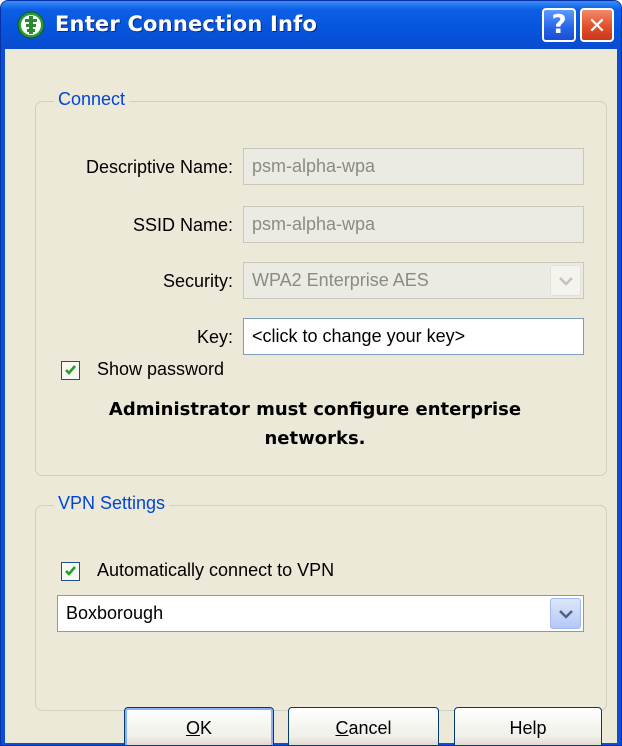 The image size is (622, 746). I want to click on security-label: Security:, so click(197, 281).